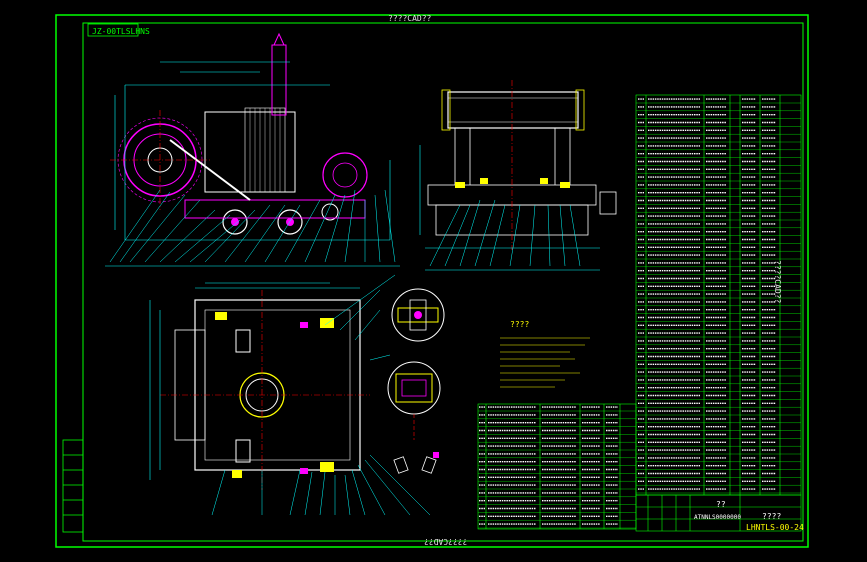  Describe the element at coordinates (518, 175) in the screenshot. I see `front-view` at that location.